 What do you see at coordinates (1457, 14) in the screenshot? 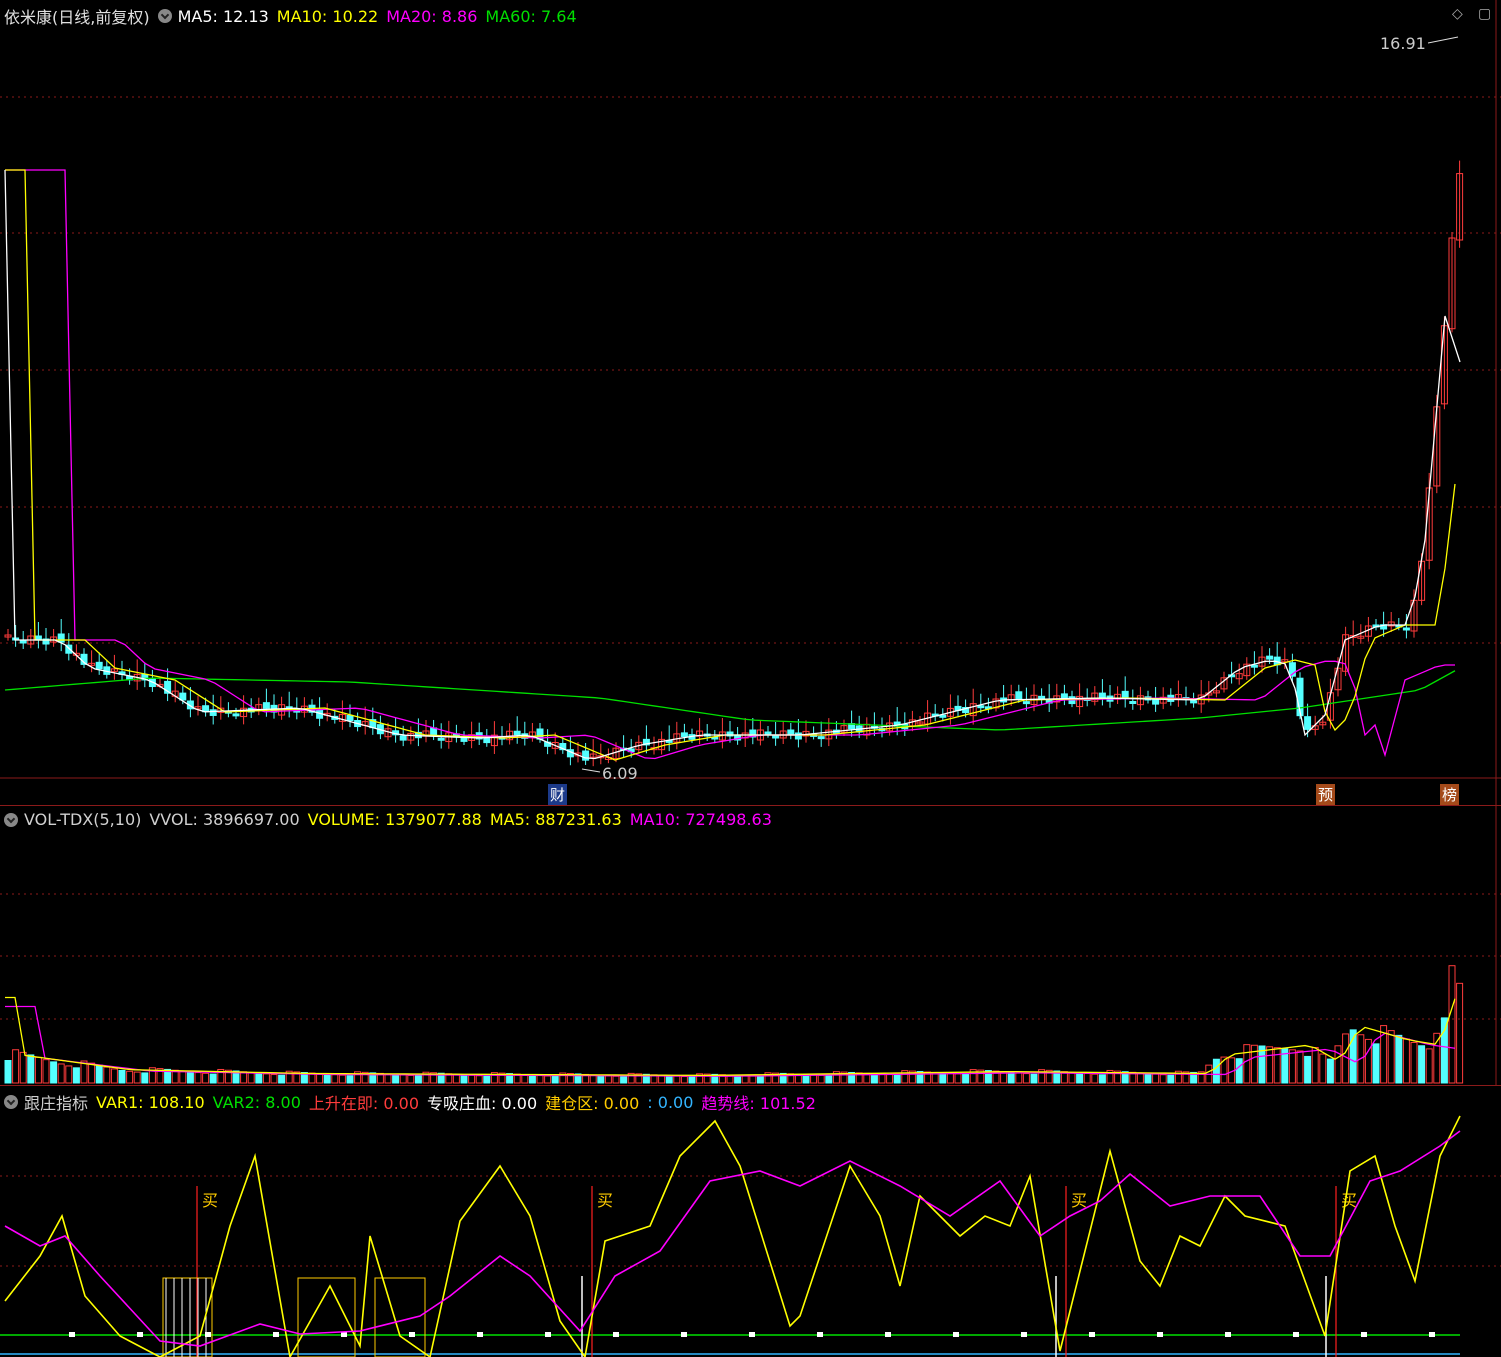
I see `diamond-icon: ◇` at bounding box center [1457, 14].